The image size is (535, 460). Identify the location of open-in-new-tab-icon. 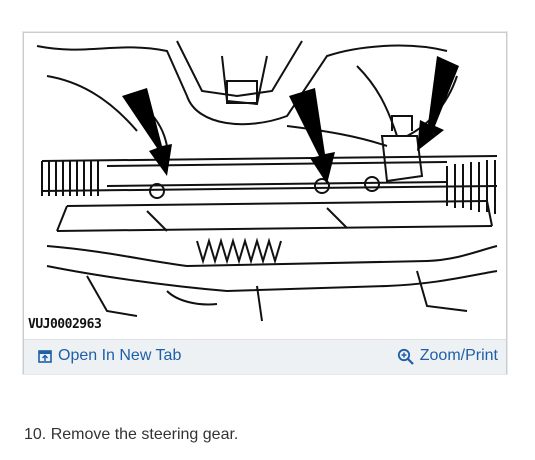
(45, 356).